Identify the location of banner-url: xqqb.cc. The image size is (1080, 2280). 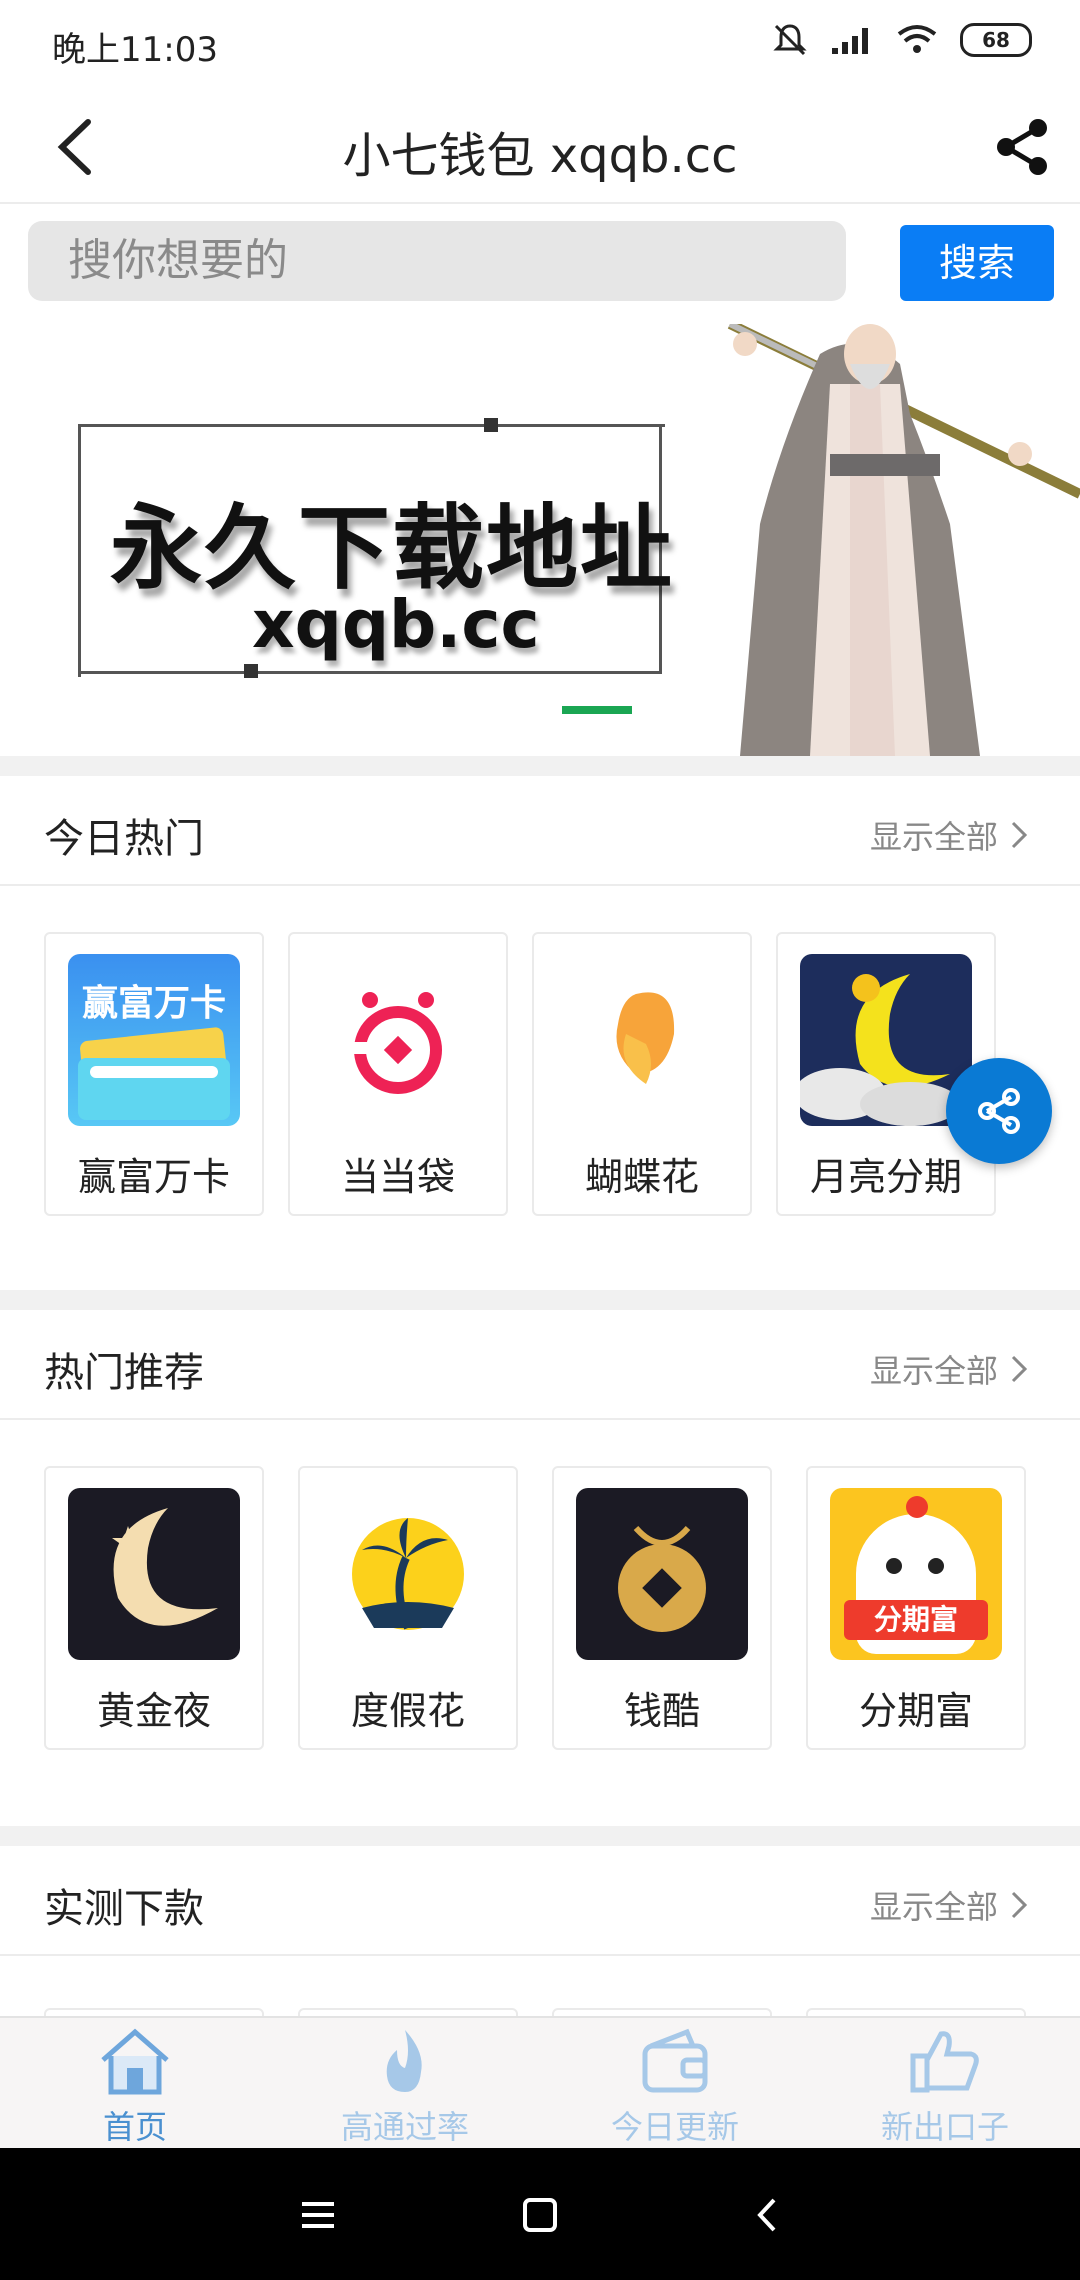
(396, 624).